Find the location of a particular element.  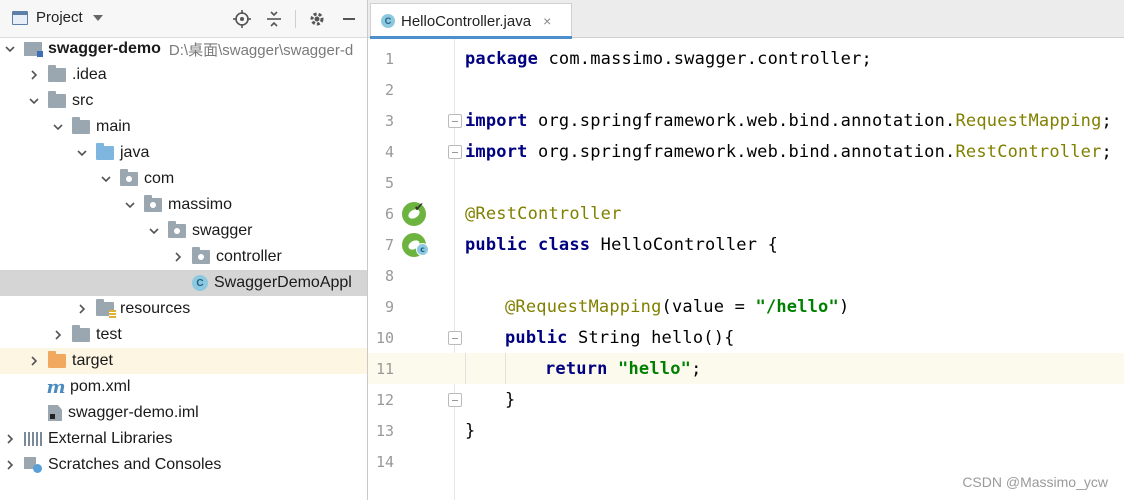

iml-file-icon is located at coordinates (55, 413).